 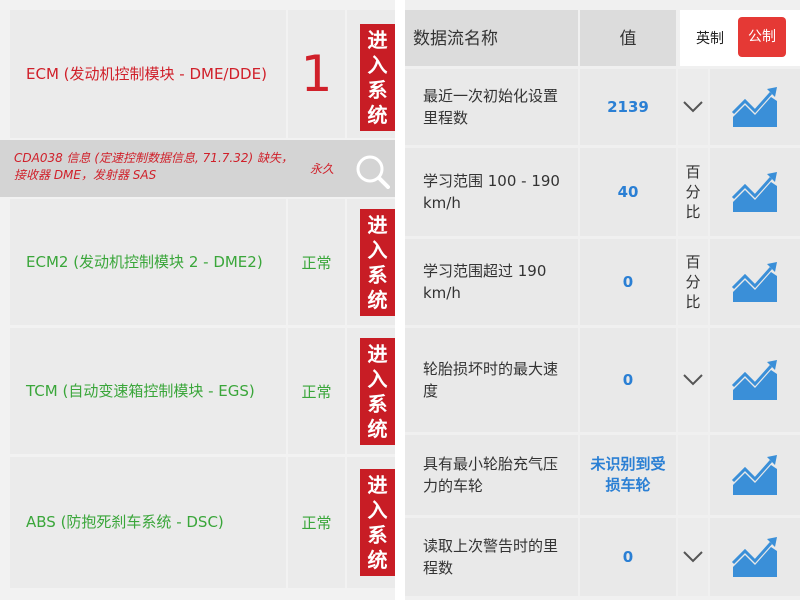 I want to click on datastream-row: 轮胎损坏时的最大速度 0, so click(x=602, y=380).